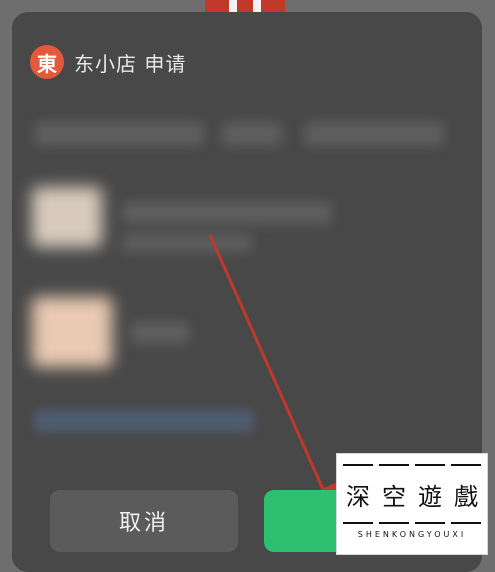 This screenshot has height=572, width=495. What do you see at coordinates (430, 494) in the screenshot?
I see `watermark-char: 遊` at bounding box center [430, 494].